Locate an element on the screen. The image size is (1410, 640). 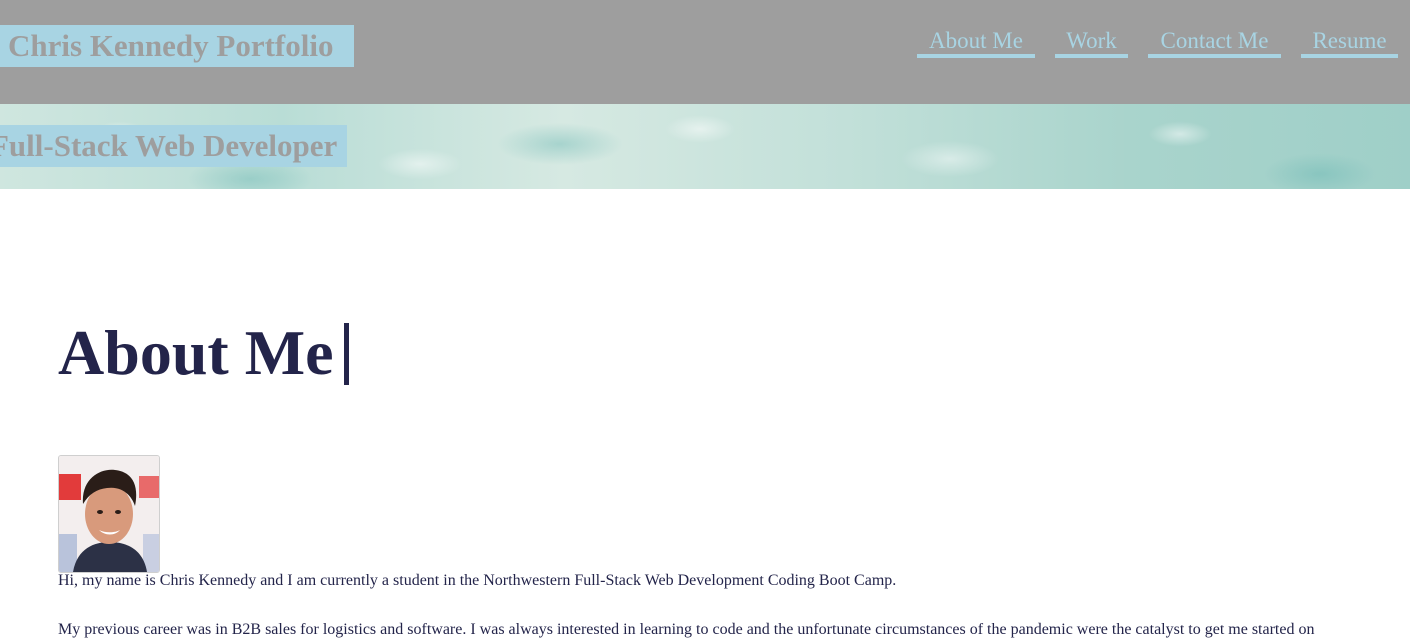
profile-photo-graphic is located at coordinates (109, 514).